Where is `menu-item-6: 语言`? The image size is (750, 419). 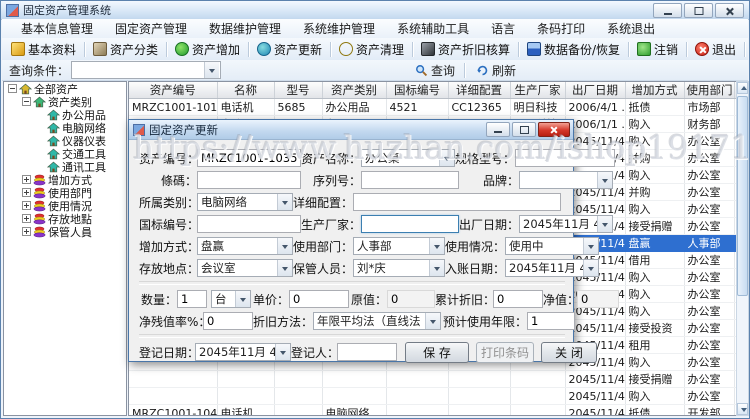
menu-item-6: 语言 is located at coordinates (503, 28).